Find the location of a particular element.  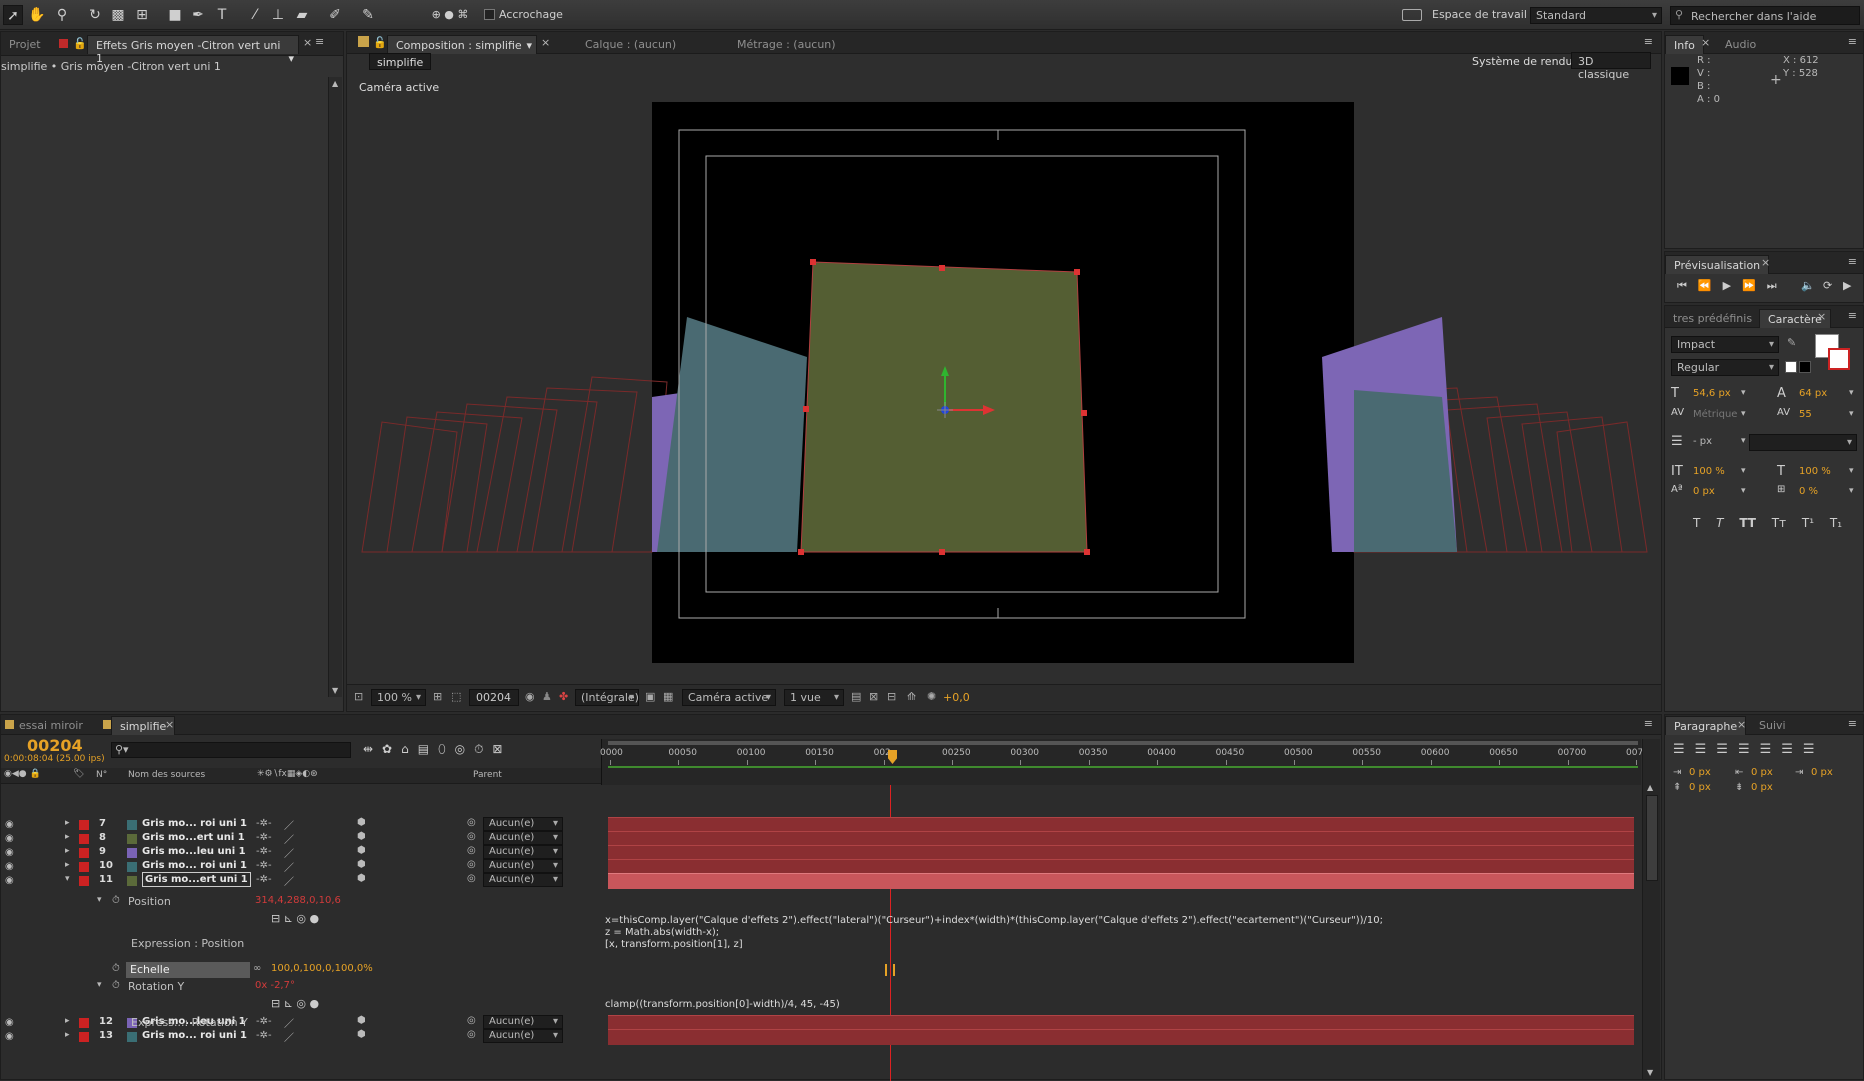

tab-paragraph: Paragraphe is located at coordinates (1706, 725).